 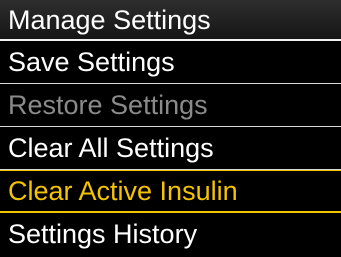 What do you see at coordinates (91, 62) in the screenshot?
I see `menu-item-label: Save Settings` at bounding box center [91, 62].